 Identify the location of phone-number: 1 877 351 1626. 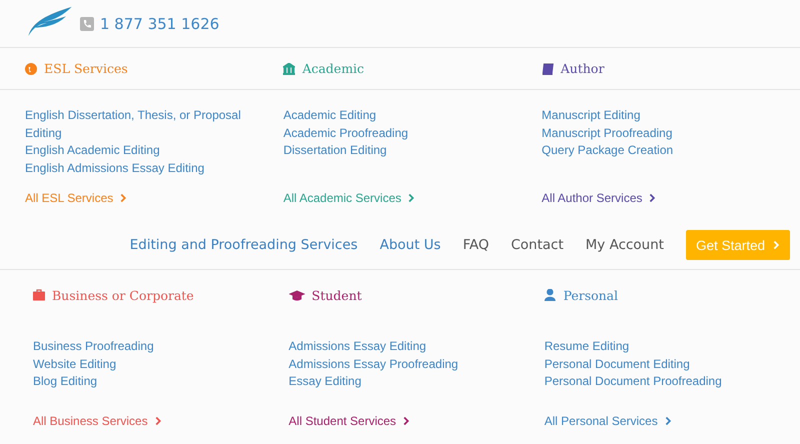
(160, 23).